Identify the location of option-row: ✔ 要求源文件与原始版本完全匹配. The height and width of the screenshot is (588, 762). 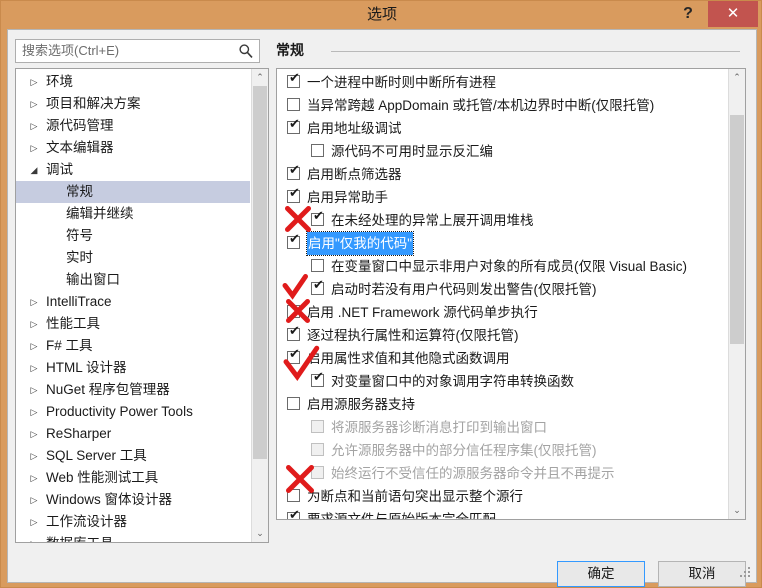
(502, 514).